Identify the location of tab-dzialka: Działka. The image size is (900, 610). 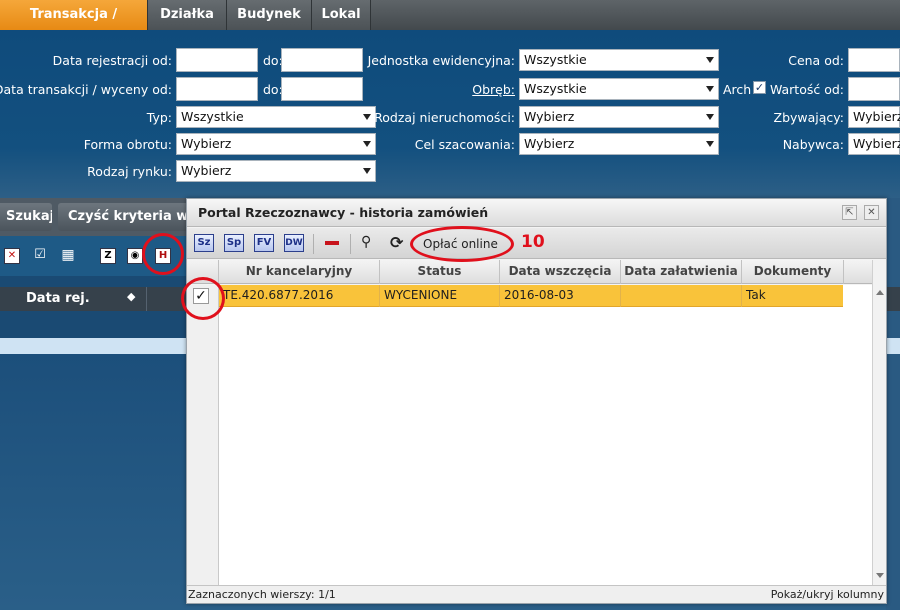
(187, 15).